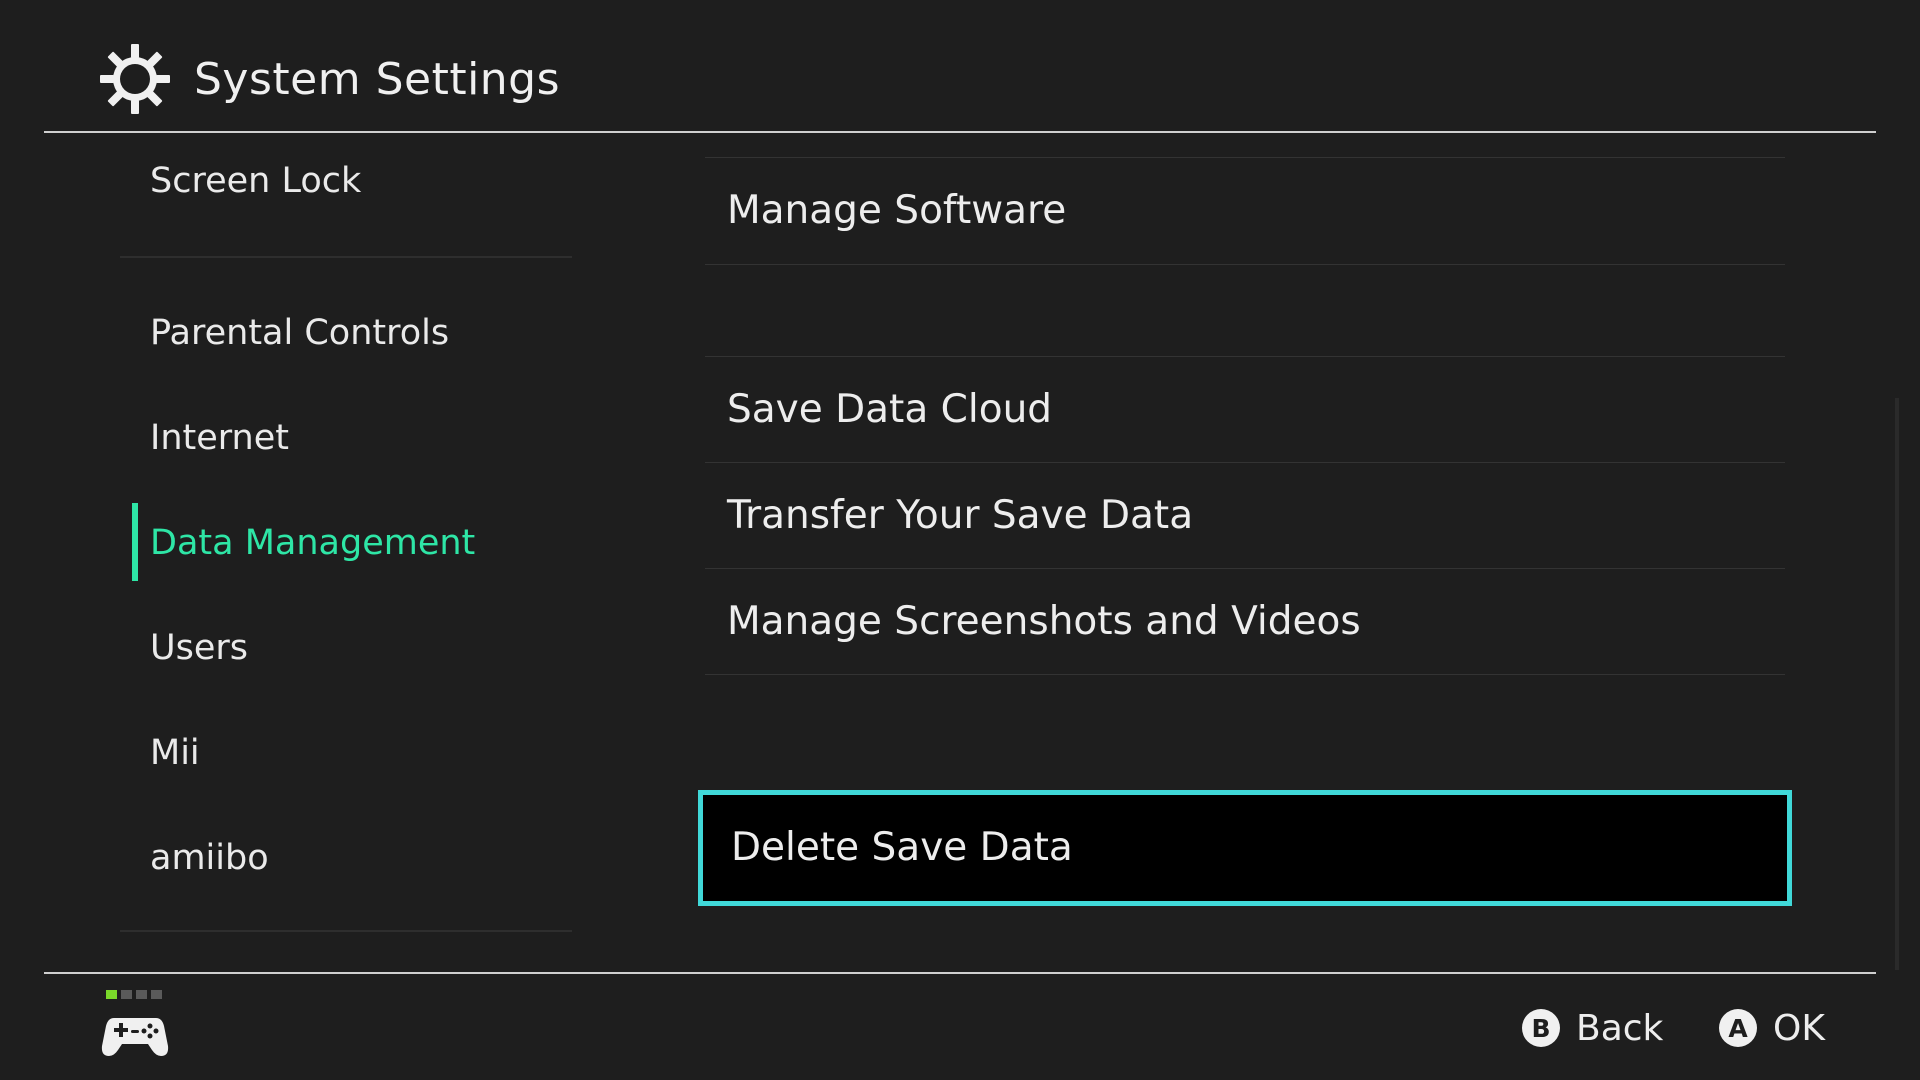  What do you see at coordinates (1620, 1028) in the screenshot?
I see `back-label: Back` at bounding box center [1620, 1028].